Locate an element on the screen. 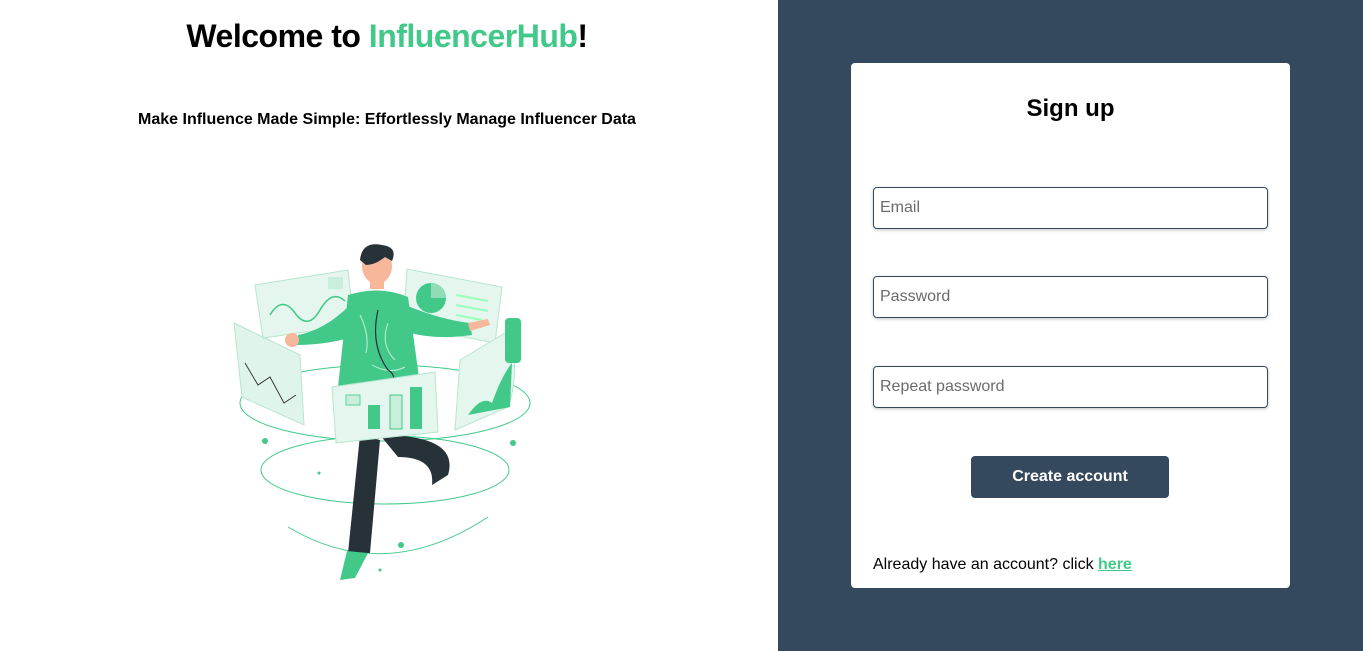  create-account-button: Create account is located at coordinates (1070, 477).